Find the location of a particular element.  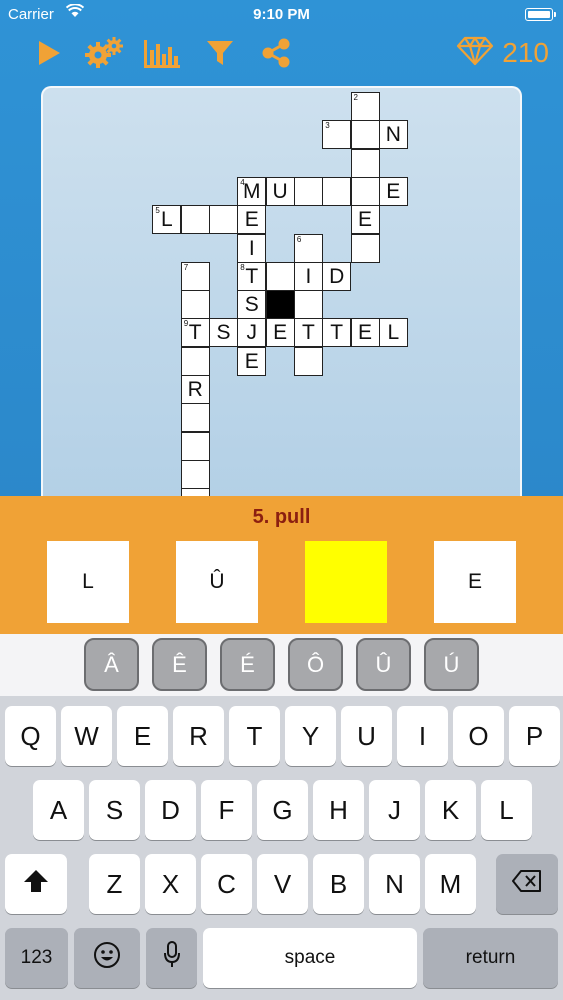

key: U is located at coordinates (366, 736).